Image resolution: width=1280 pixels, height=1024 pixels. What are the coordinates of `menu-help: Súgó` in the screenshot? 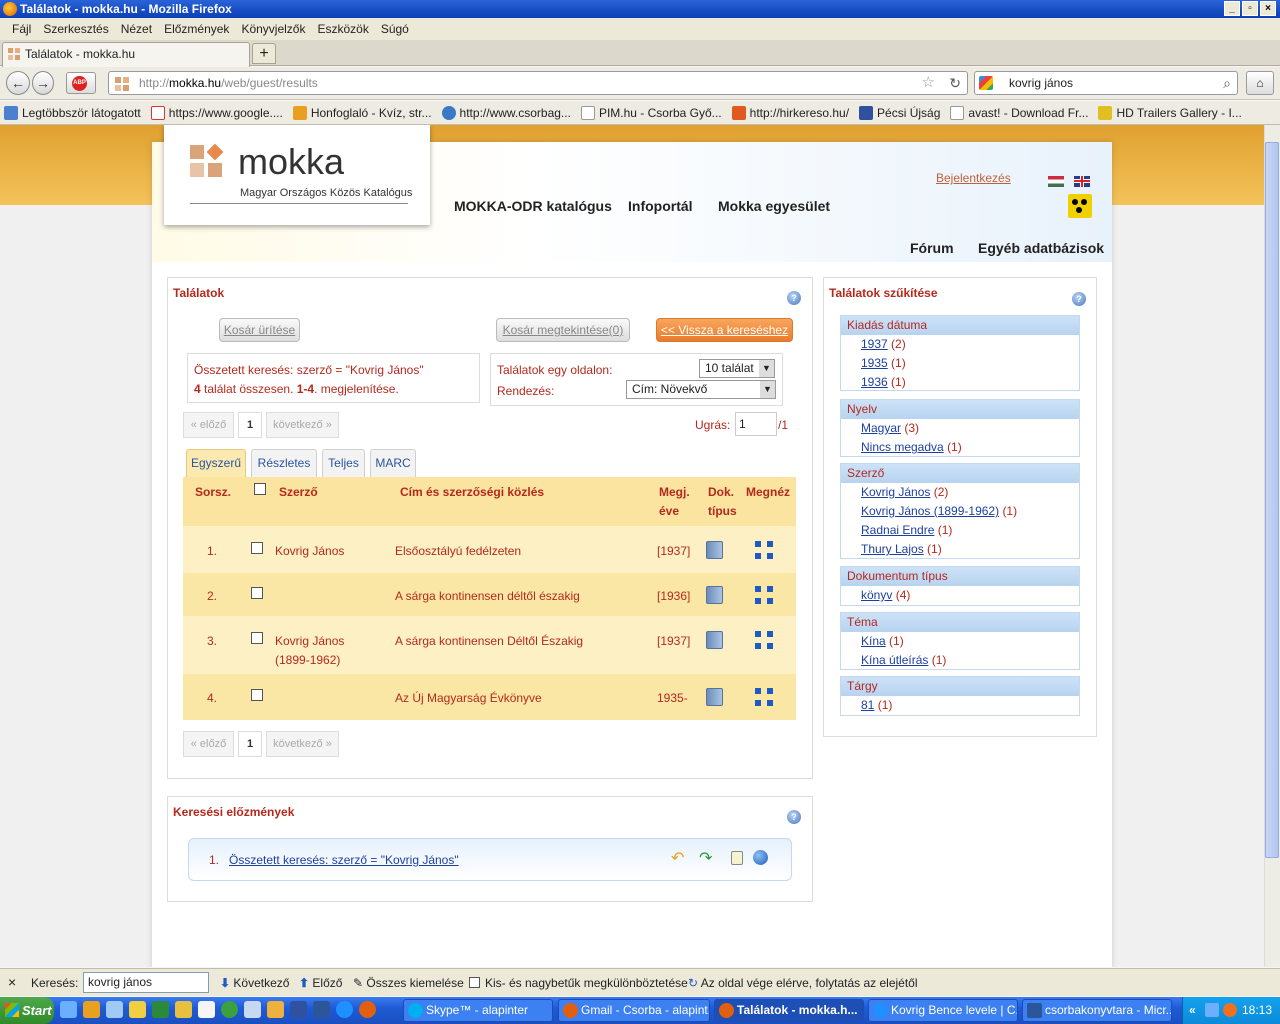 It's located at (395, 29).